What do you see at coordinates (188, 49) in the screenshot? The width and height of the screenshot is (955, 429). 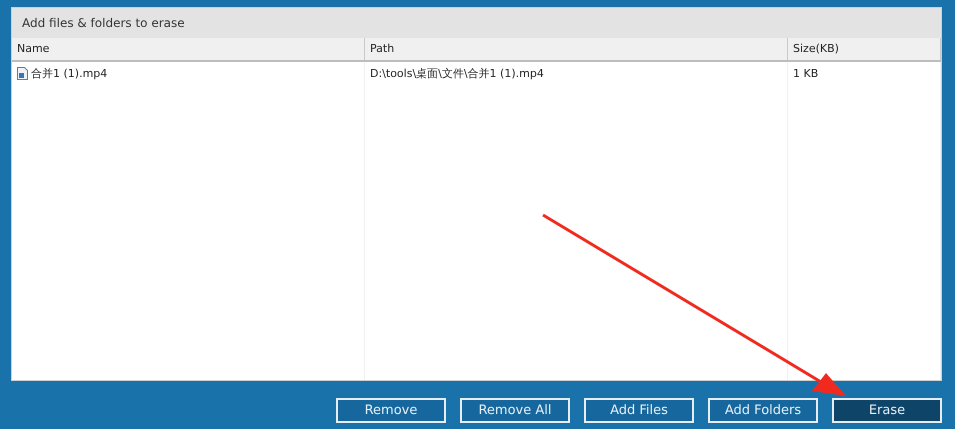 I see `column-header: Name` at bounding box center [188, 49].